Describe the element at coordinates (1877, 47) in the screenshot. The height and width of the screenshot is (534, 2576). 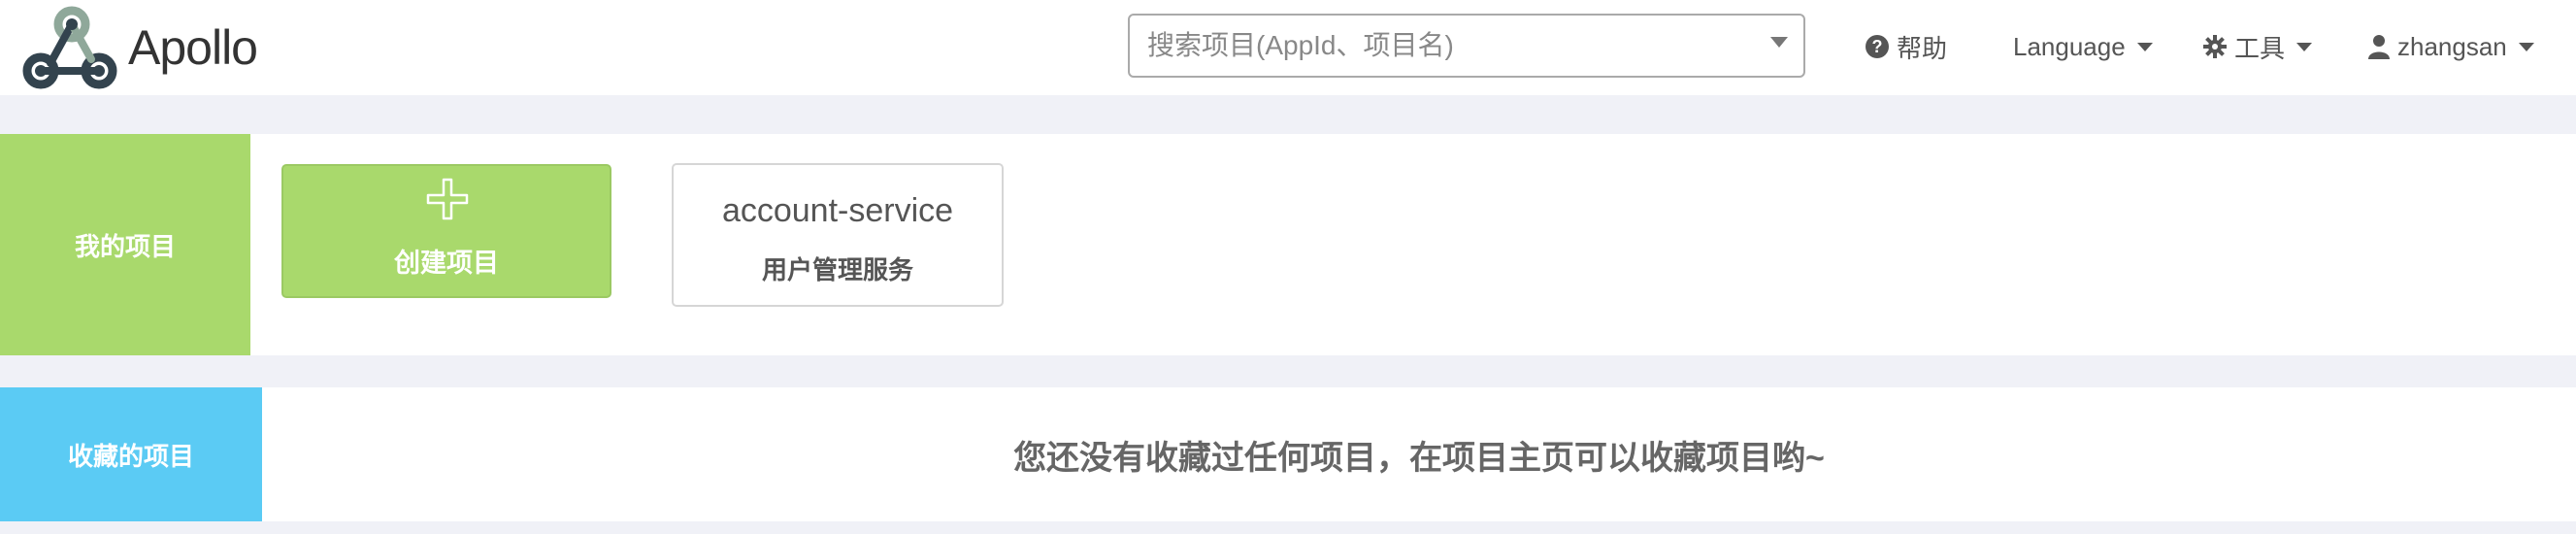
I see `question-circle-icon: ?` at that location.